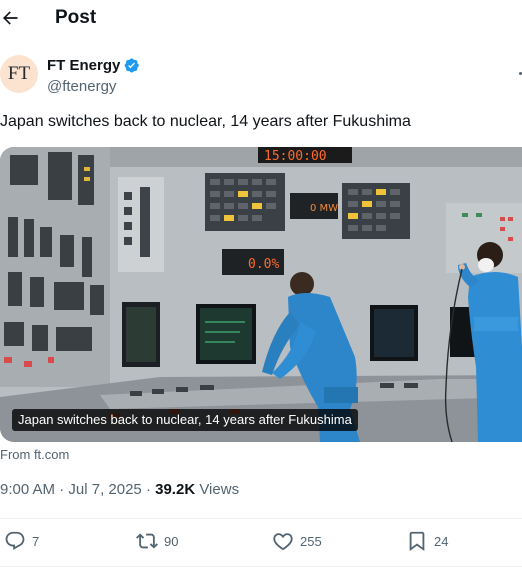 The width and height of the screenshot is (522, 575). What do you see at coordinates (283, 542) in the screenshot?
I see `like-icon` at bounding box center [283, 542].